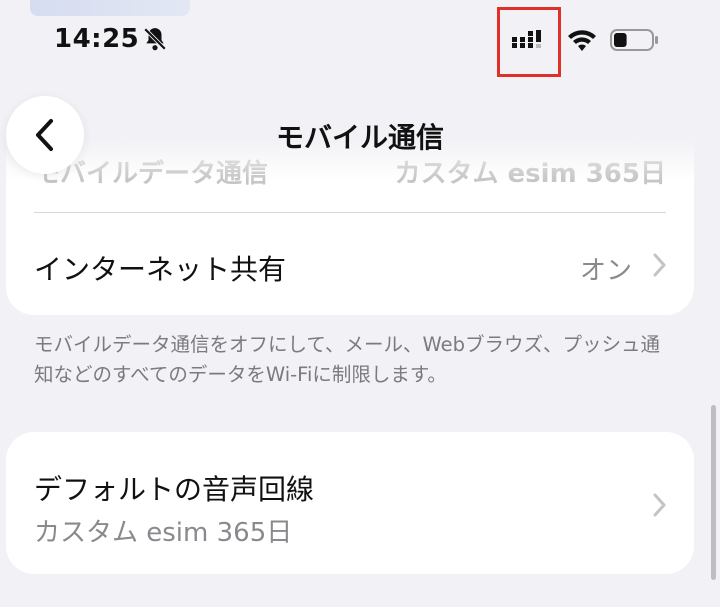 The height and width of the screenshot is (607, 720). Describe the element at coordinates (155, 39) in the screenshot. I see `bell-slash-icon` at that location.